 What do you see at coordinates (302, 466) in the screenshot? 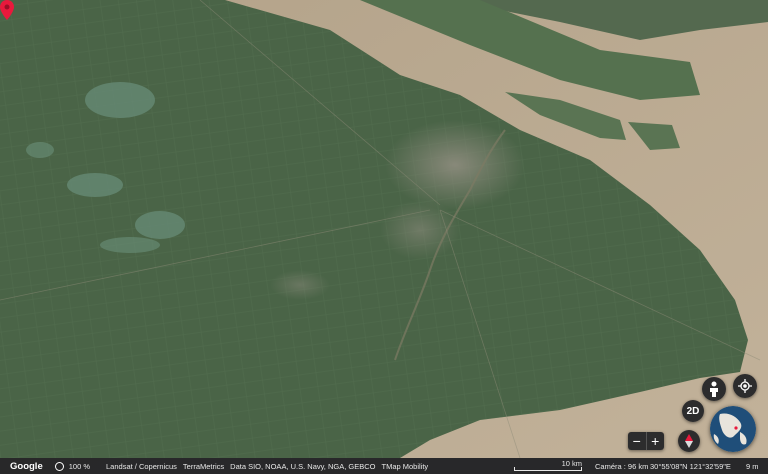
I see `attribution-data: Data SIO, NOAA, U.S. Navy, NGA, GEBCO` at bounding box center [302, 466].